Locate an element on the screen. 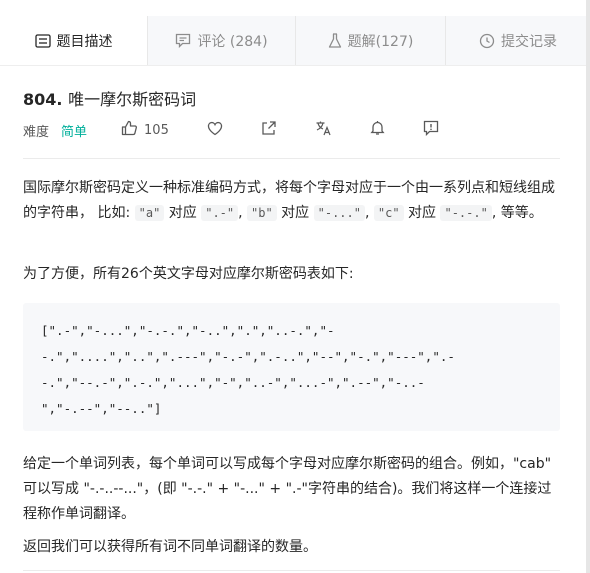  description-icon is located at coordinates (42, 40).